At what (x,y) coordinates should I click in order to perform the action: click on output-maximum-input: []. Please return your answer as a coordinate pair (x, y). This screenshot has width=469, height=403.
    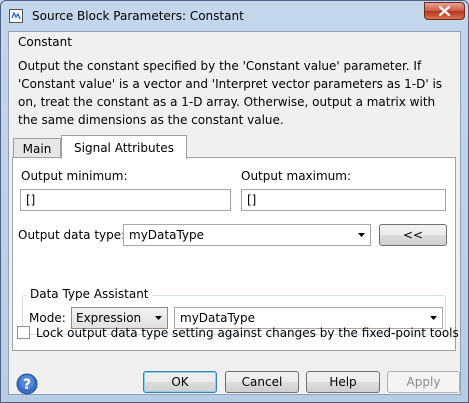
    Looking at the image, I should click on (343, 200).